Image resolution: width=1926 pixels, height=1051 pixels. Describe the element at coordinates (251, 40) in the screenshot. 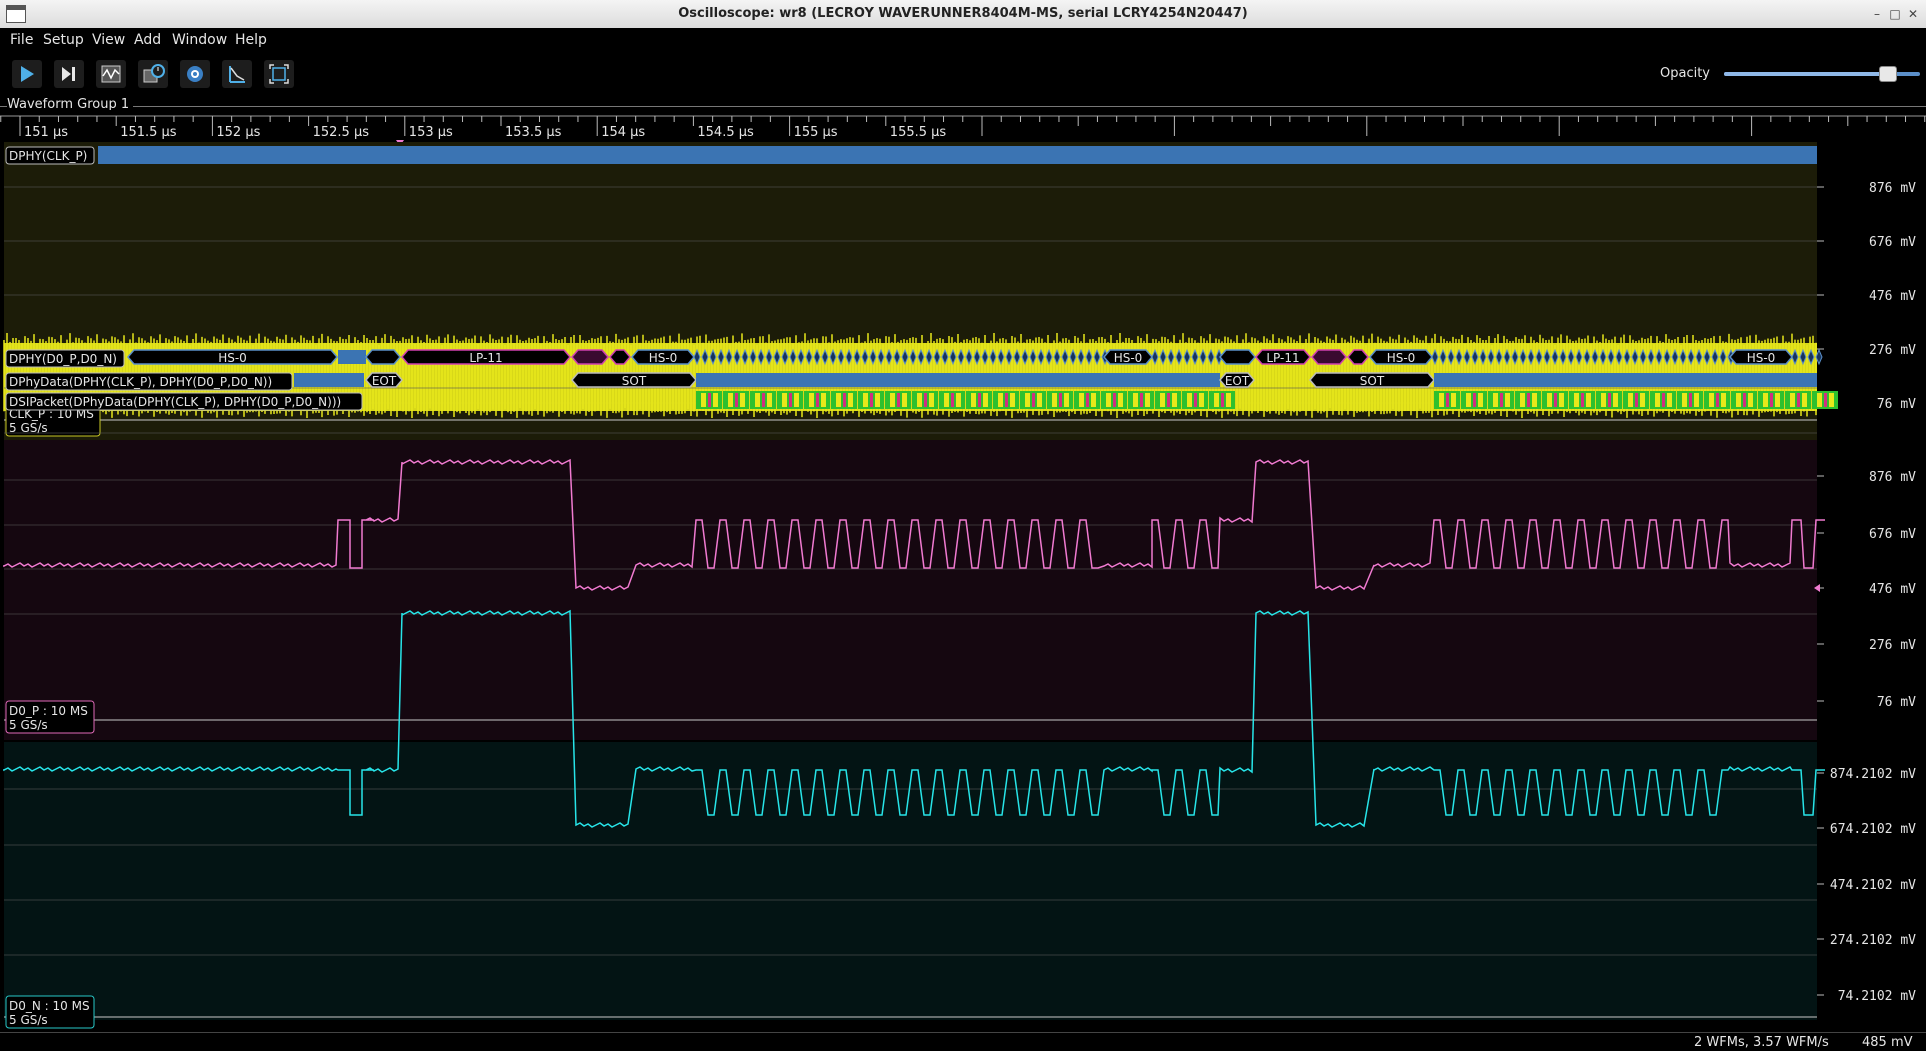

I see `menu-help: Help` at that location.